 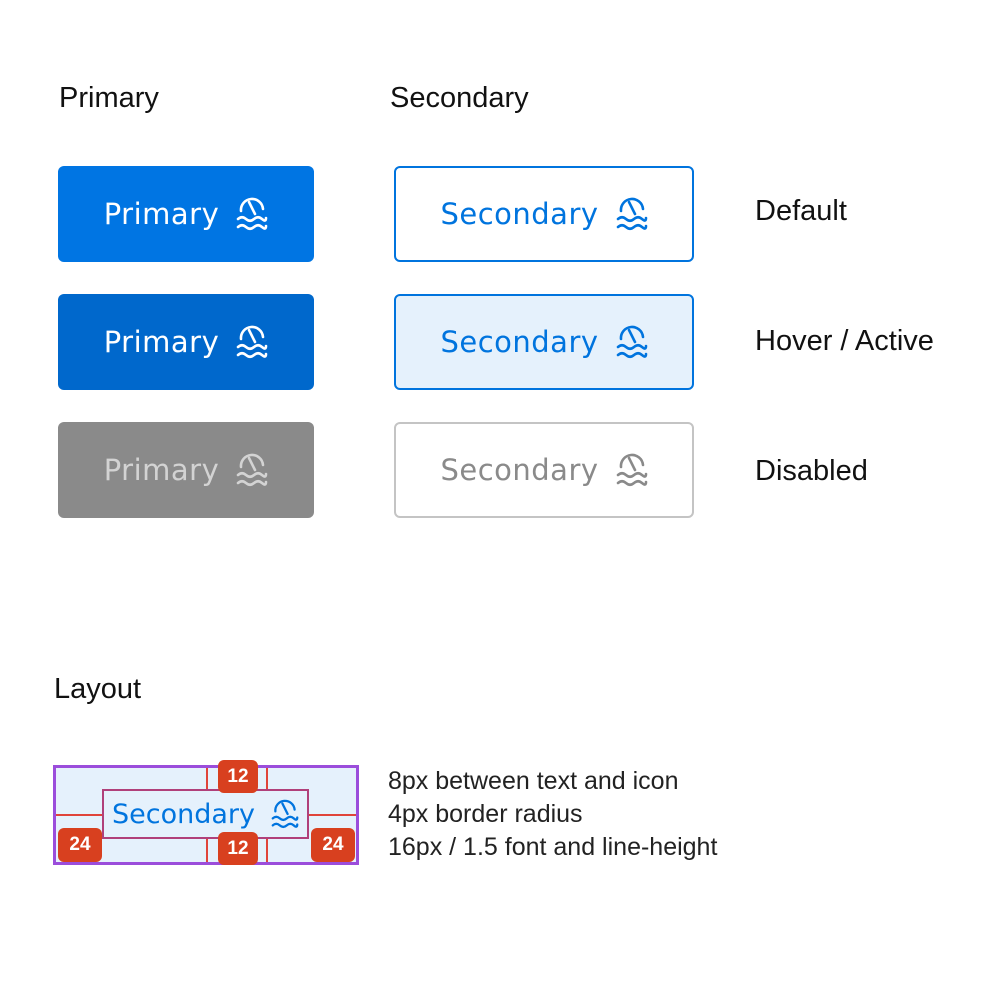 I want to click on note-radius: 4px border radius, so click(x=485, y=814).